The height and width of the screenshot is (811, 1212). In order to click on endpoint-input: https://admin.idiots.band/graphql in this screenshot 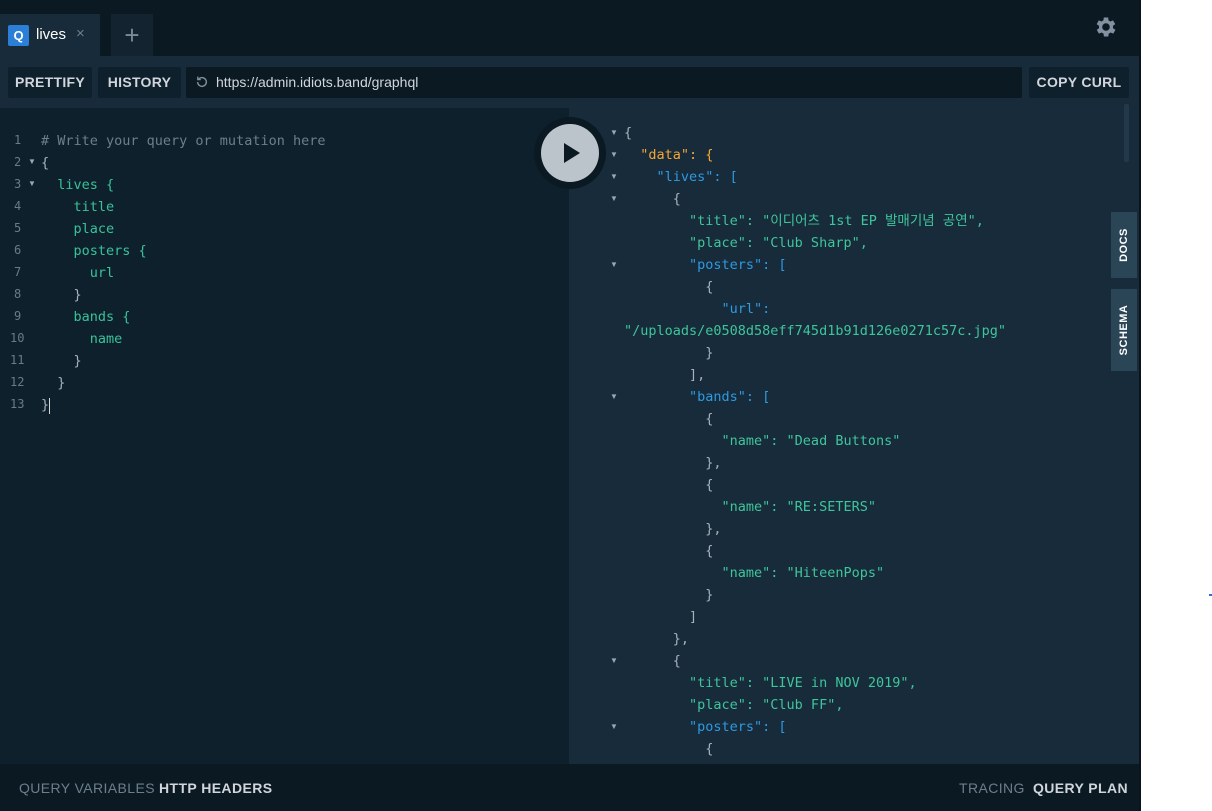, I will do `click(604, 82)`.